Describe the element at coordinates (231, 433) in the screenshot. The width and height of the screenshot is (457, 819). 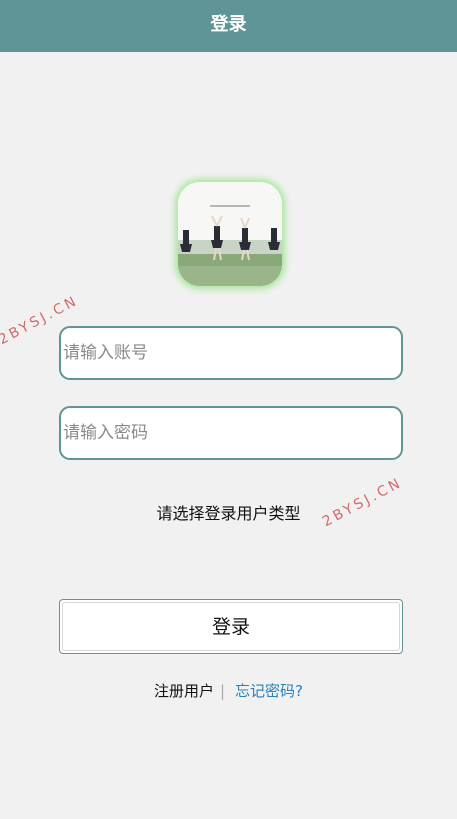
I see `password-input` at that location.